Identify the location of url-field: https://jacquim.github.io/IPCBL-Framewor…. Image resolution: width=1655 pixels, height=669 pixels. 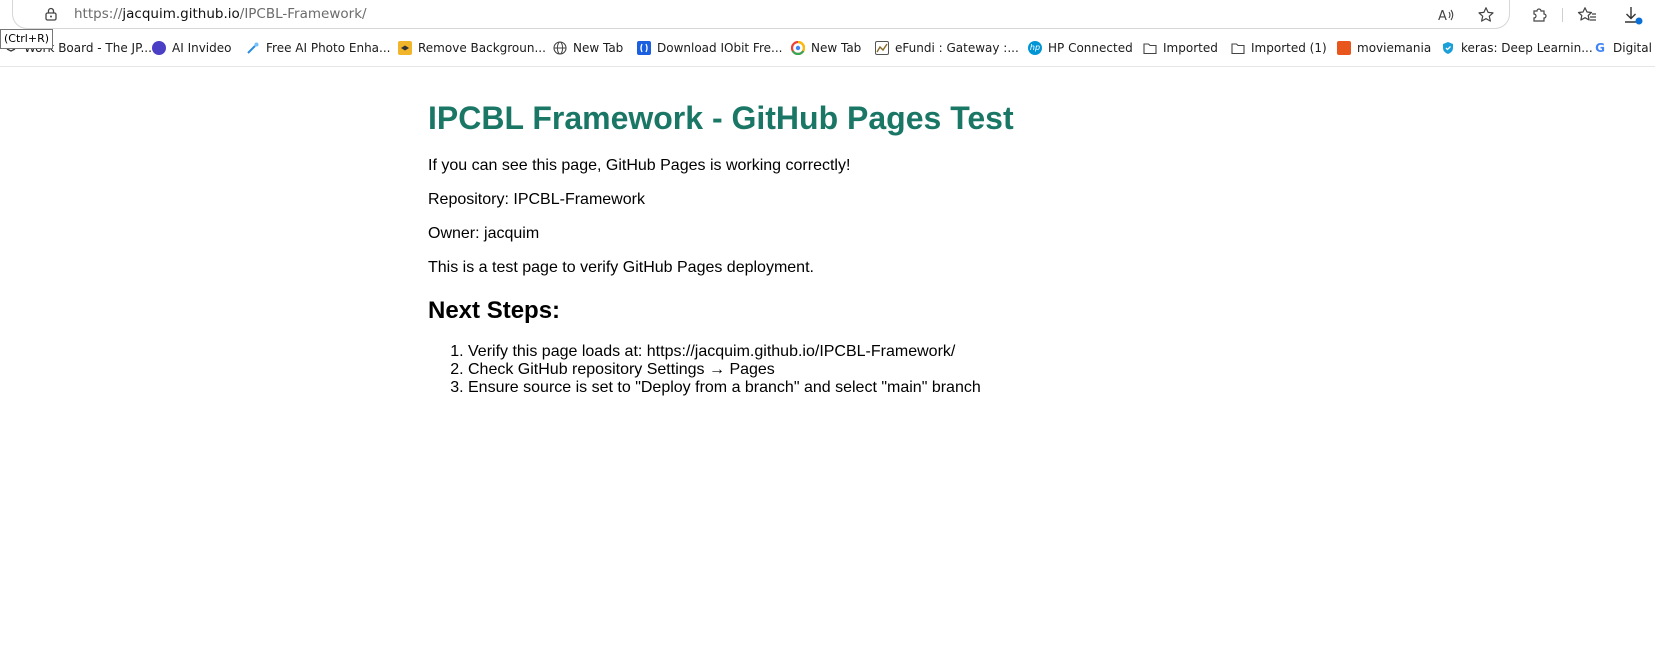
(761, 14).